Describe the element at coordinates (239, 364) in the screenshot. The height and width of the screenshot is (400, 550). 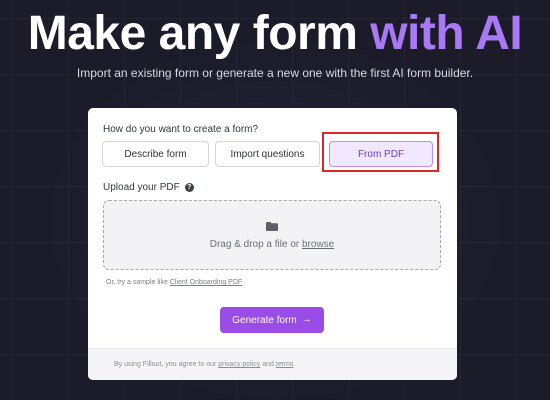
I see `privacy-policy-link: privacy policy` at that location.